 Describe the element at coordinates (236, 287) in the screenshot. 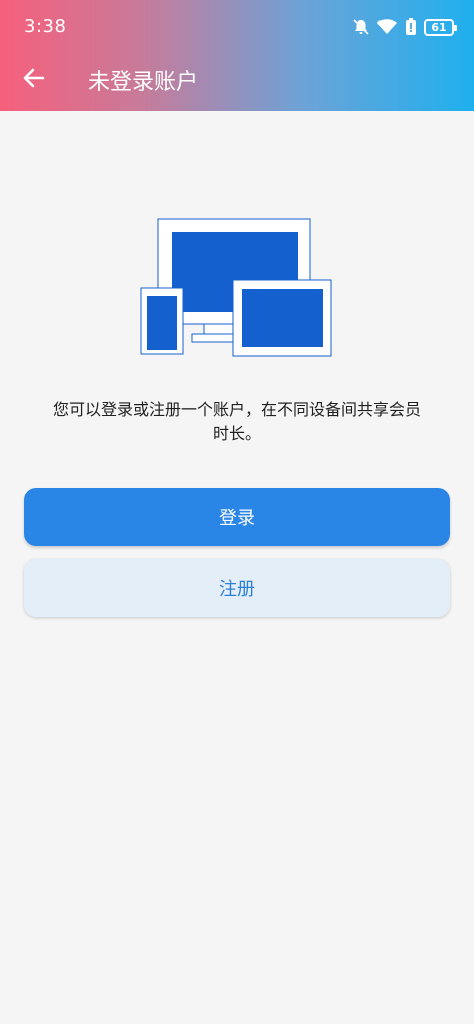

I see `multi-device-icon` at that location.